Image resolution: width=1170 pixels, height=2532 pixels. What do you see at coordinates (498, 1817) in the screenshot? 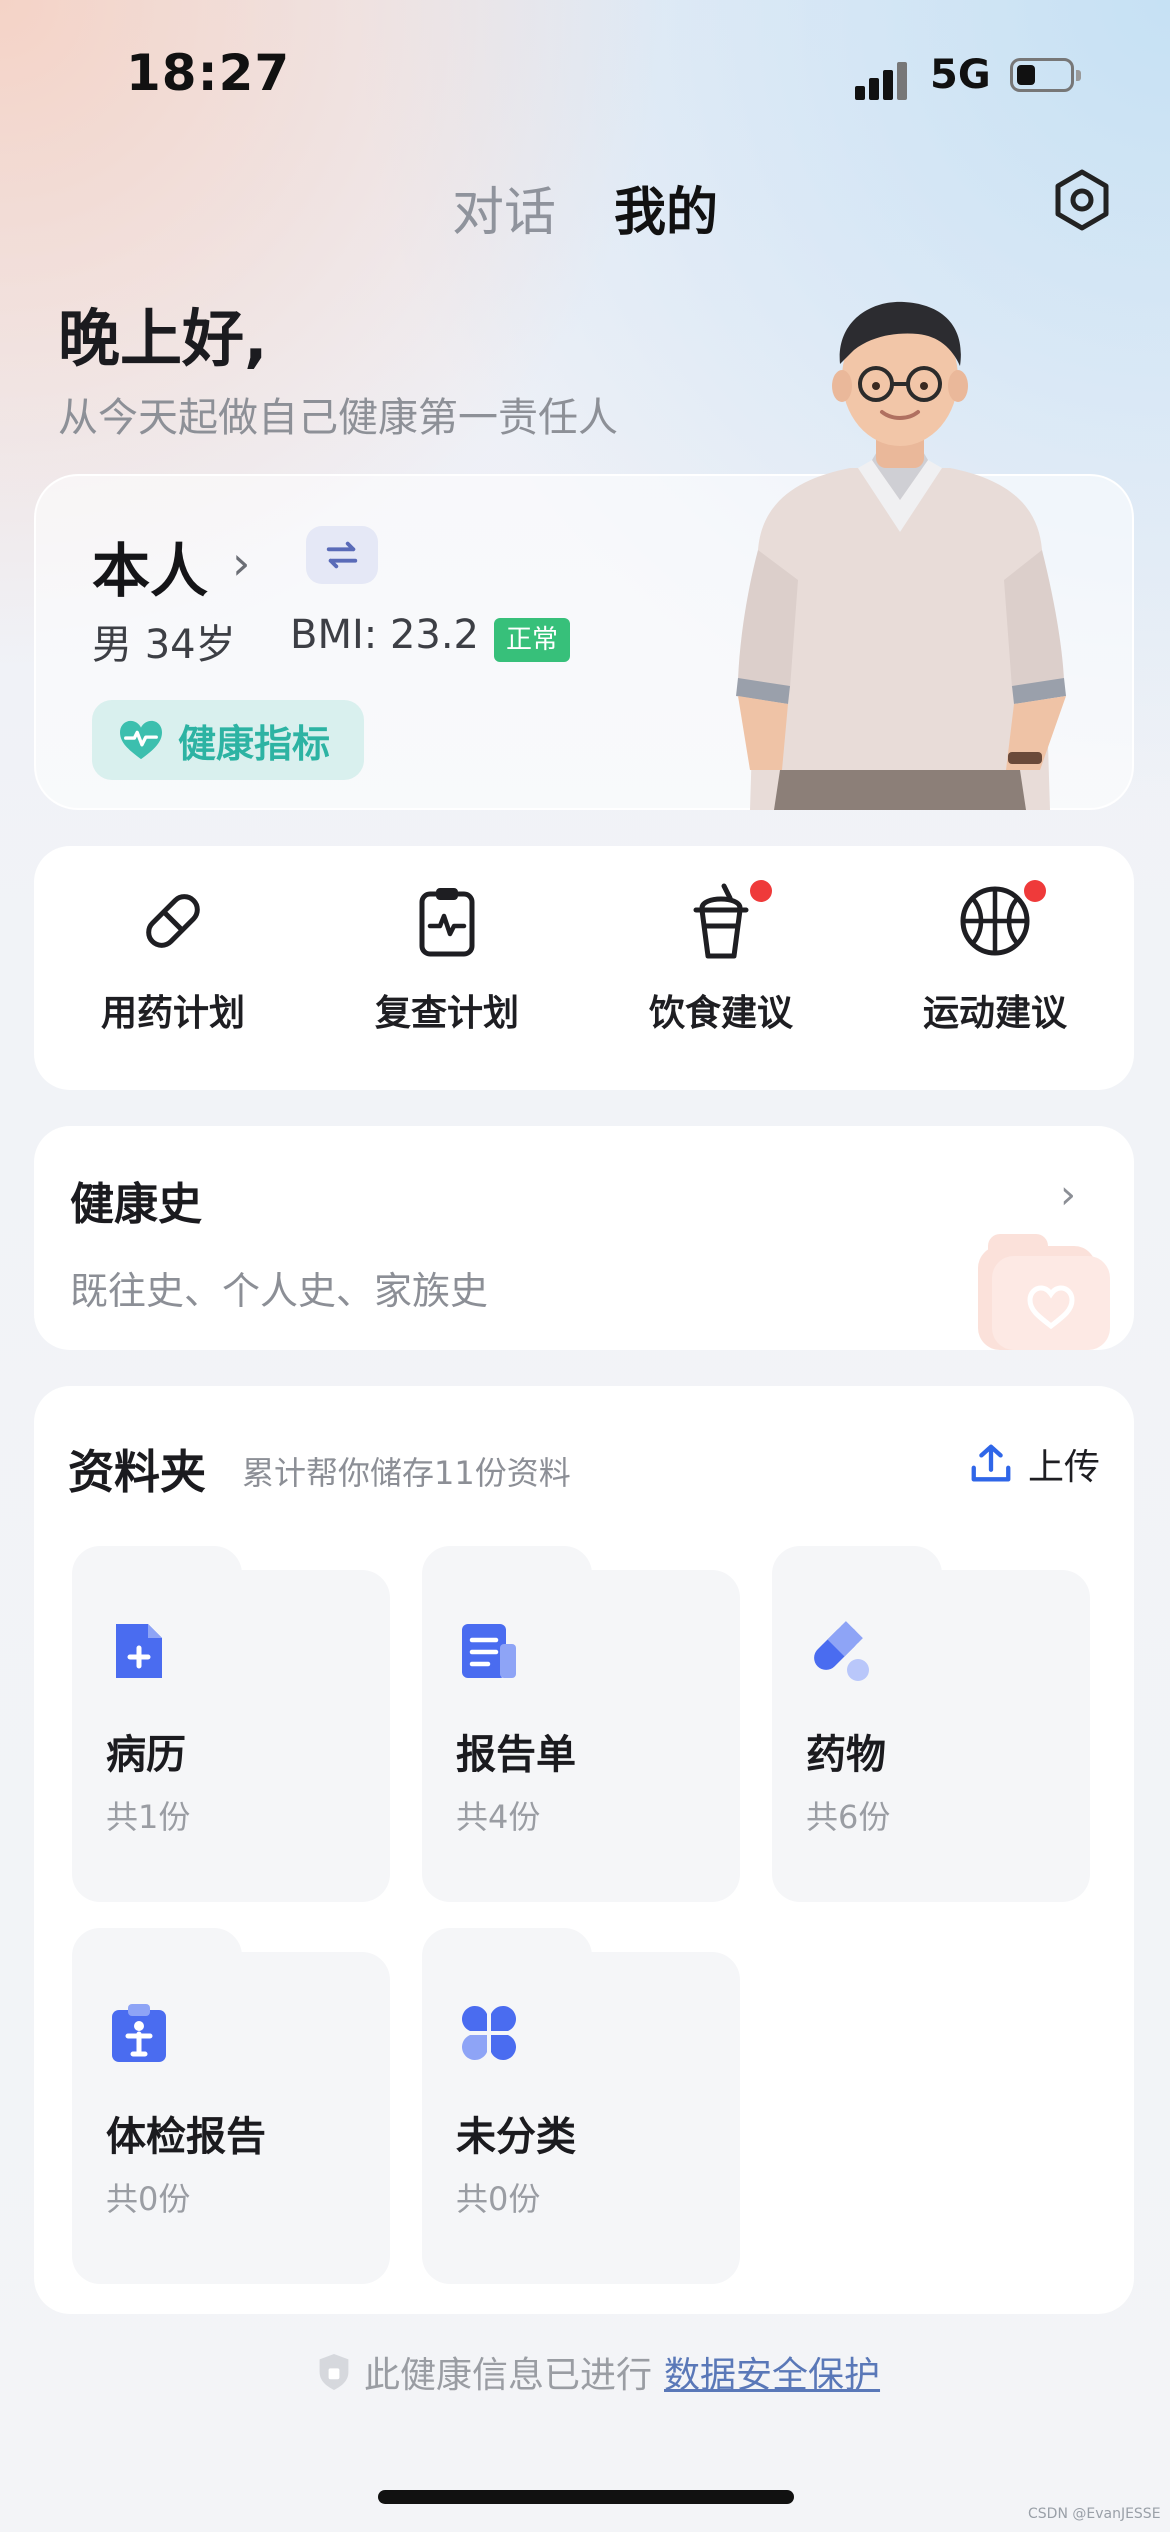
I see `folder-item-count: 共4份` at bounding box center [498, 1817].